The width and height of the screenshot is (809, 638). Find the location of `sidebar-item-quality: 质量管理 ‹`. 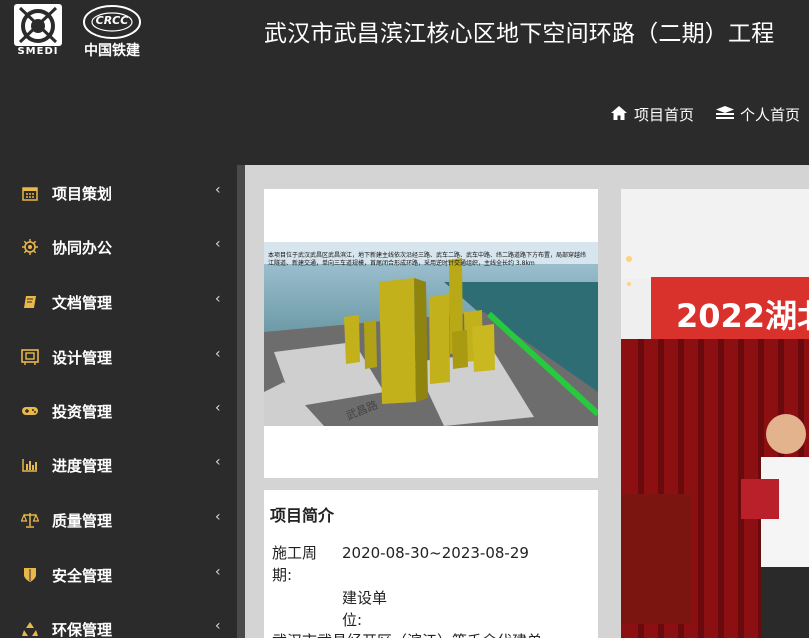

sidebar-item-quality: 质量管理 ‹ is located at coordinates (118, 520).